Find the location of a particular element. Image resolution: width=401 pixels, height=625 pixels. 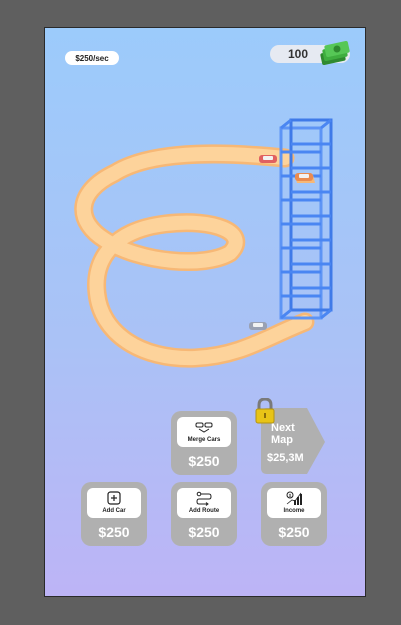

merge-cars-card: Merge Cars is located at coordinates (204, 432).